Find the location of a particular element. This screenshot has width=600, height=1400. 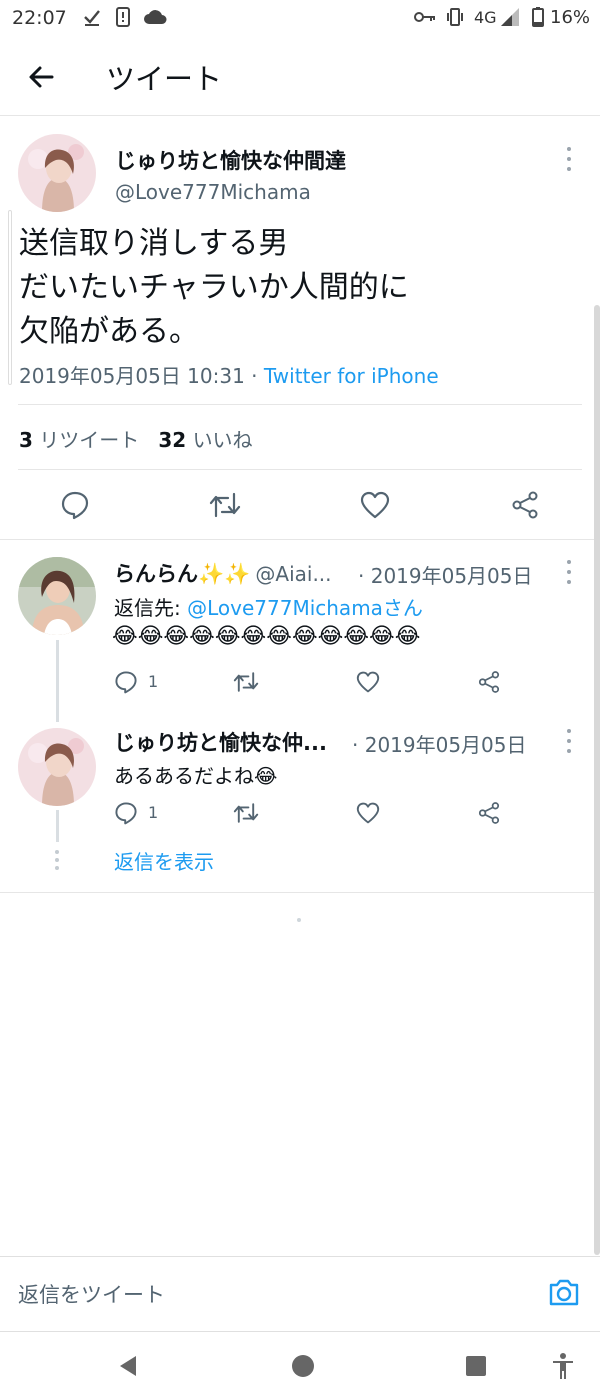

tweet-text: 送信取り消しする男 だいたいチャラいか人間的に 欠陥がある。 is located at coordinates (214, 288).